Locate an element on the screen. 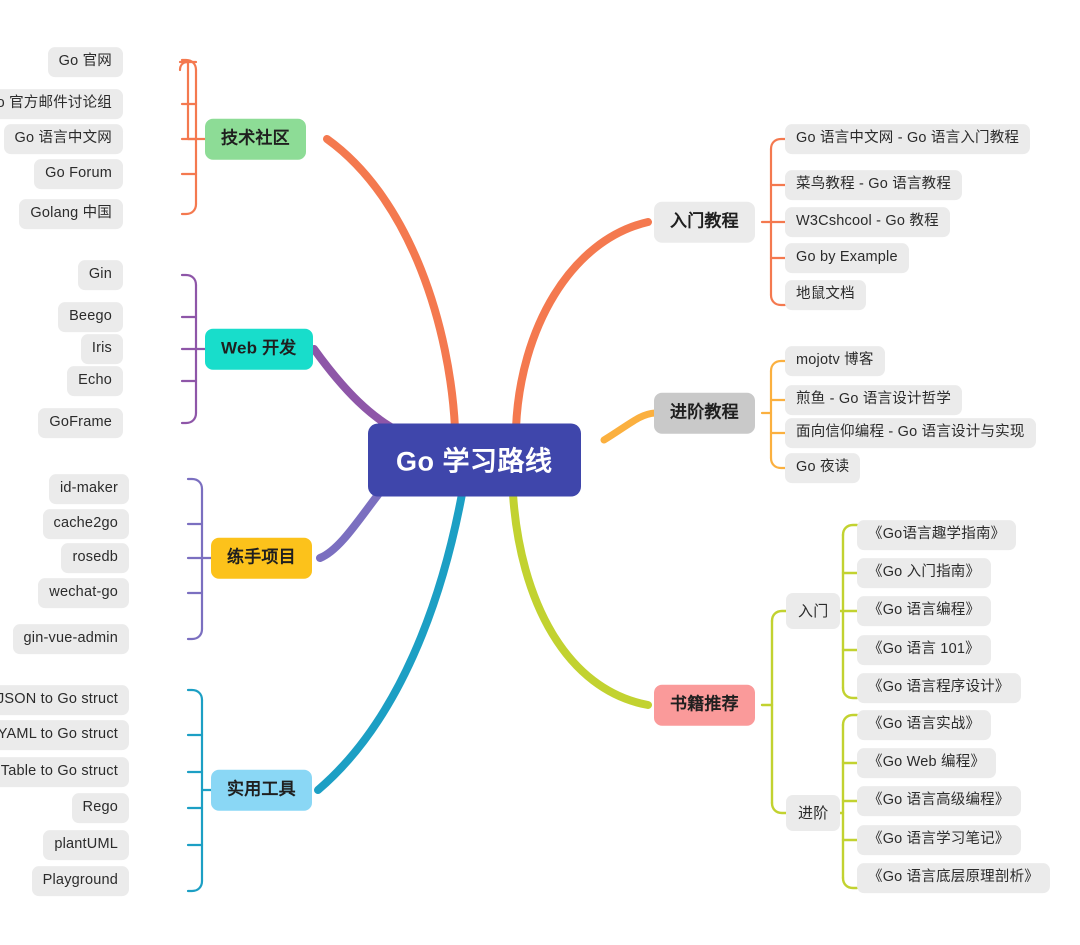 This screenshot has width=1080, height=945. leaf-label: 《Go 语言编程》 is located at coordinates (924, 610).